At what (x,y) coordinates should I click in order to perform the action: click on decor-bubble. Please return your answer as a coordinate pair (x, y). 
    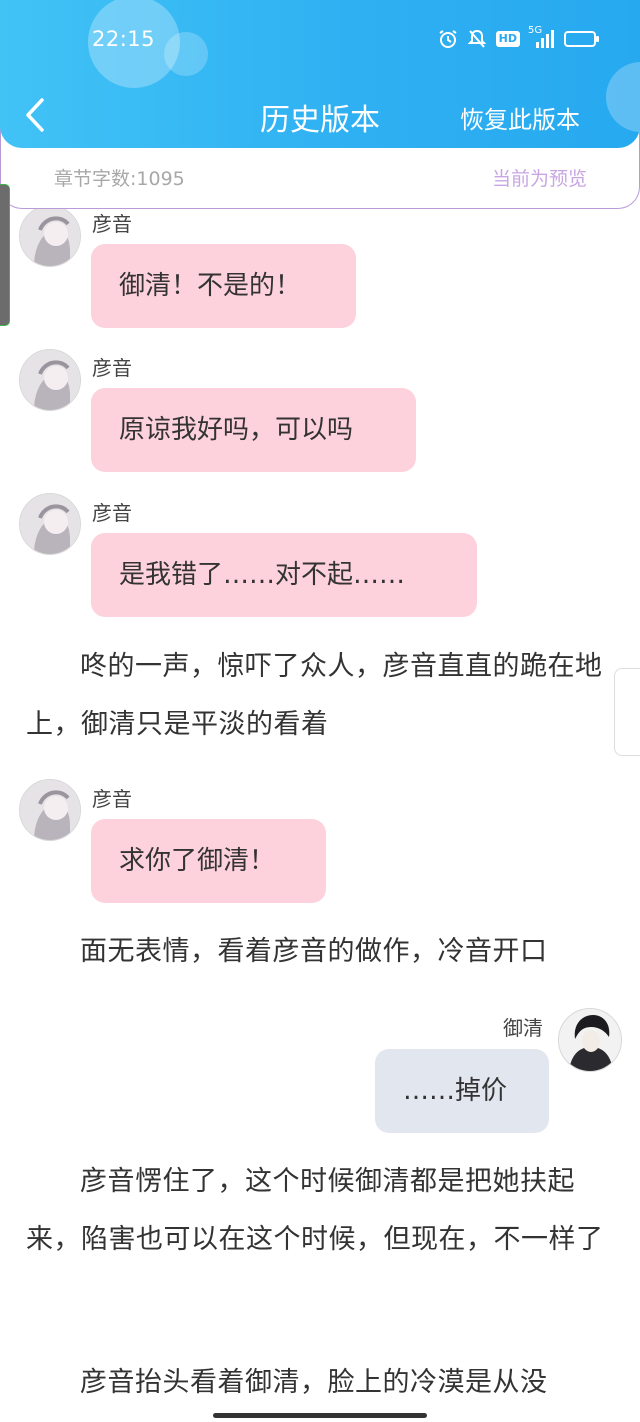
    Looking at the image, I should click on (186, 54).